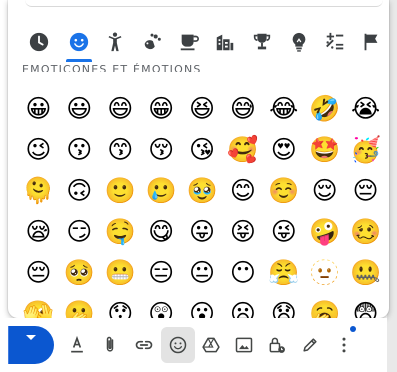 This screenshot has width=397, height=372. Describe the element at coordinates (324, 231) in the screenshot. I see `emoji-item: 🤪` at that location.